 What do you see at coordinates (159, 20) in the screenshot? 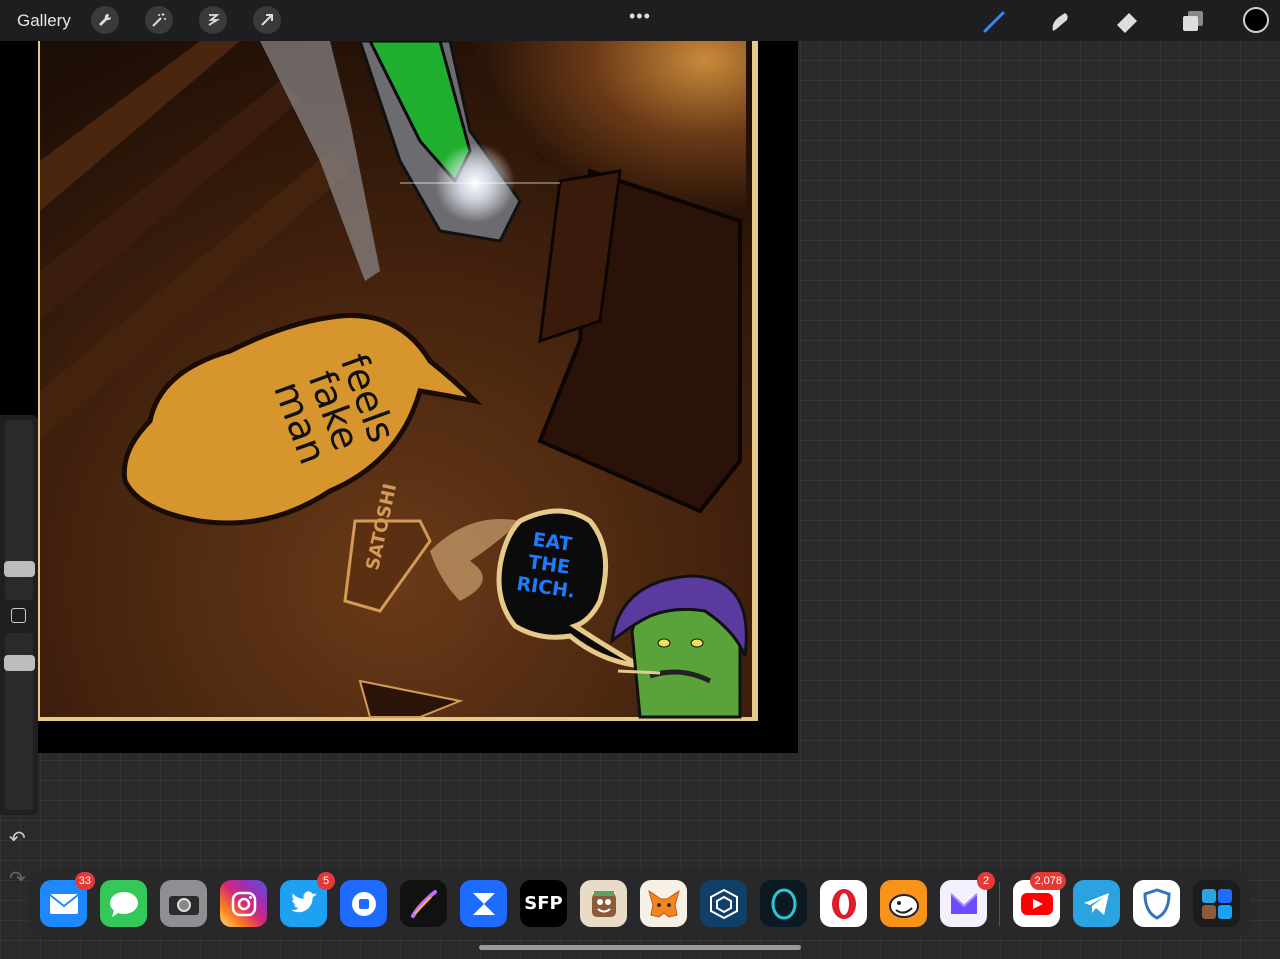
I see `magic-wand-icon` at bounding box center [159, 20].